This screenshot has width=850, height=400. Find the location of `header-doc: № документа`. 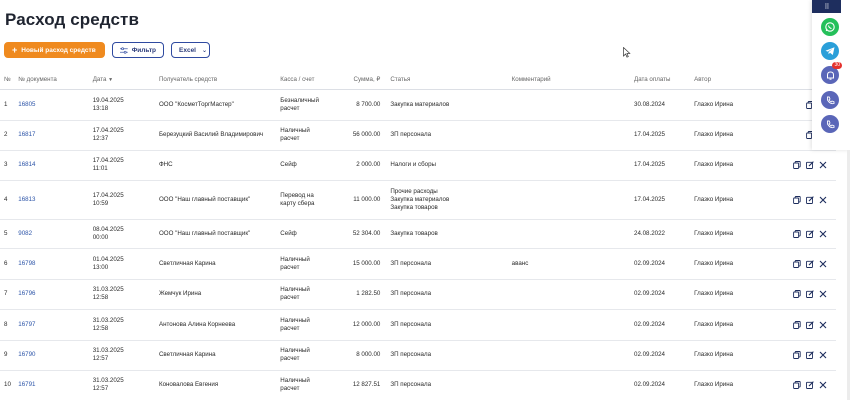

header-doc: № документа is located at coordinates (52, 80).